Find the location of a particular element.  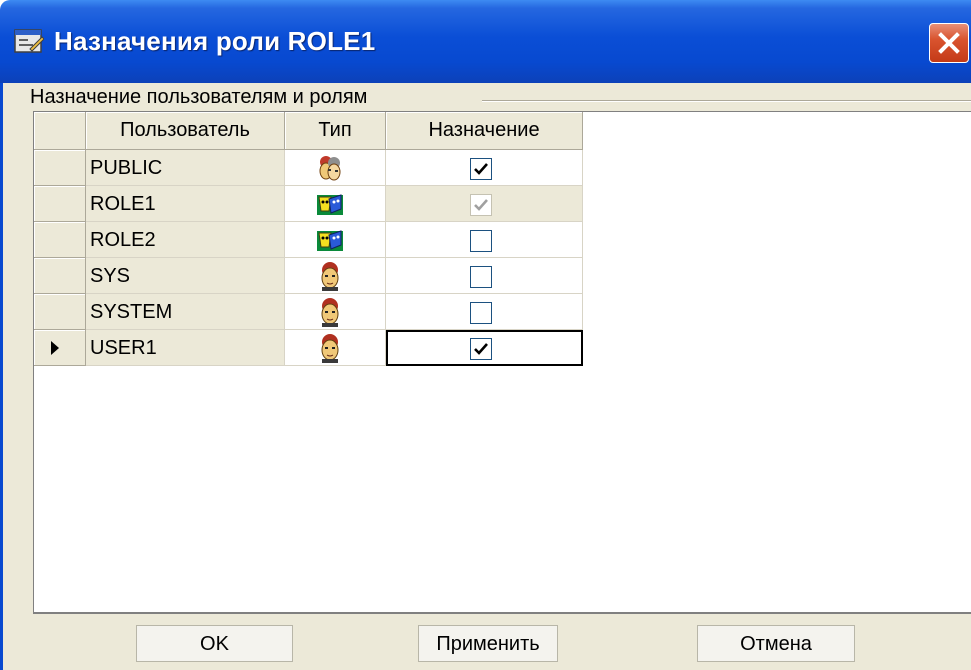

grid-cell-name: SYS is located at coordinates (185, 276).